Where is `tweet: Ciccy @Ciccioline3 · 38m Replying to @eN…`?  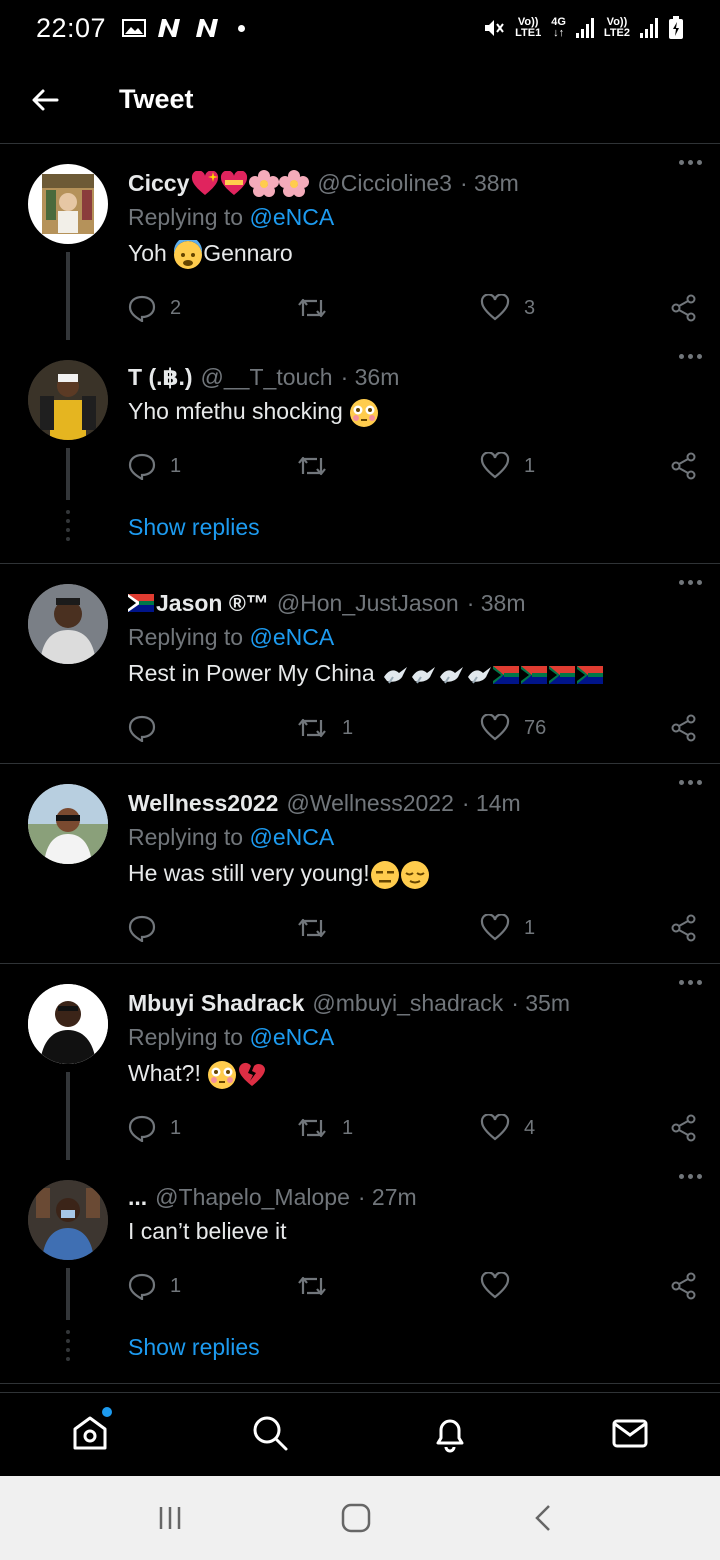 tweet: Ciccy @Ciccioline3 · 38m Replying to @eN… is located at coordinates (360, 242).